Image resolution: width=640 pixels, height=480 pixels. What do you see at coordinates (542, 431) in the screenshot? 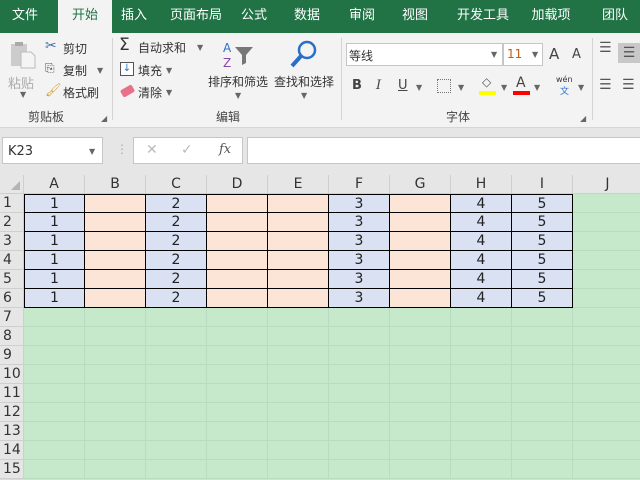
I see `cell-I13` at bounding box center [542, 431].